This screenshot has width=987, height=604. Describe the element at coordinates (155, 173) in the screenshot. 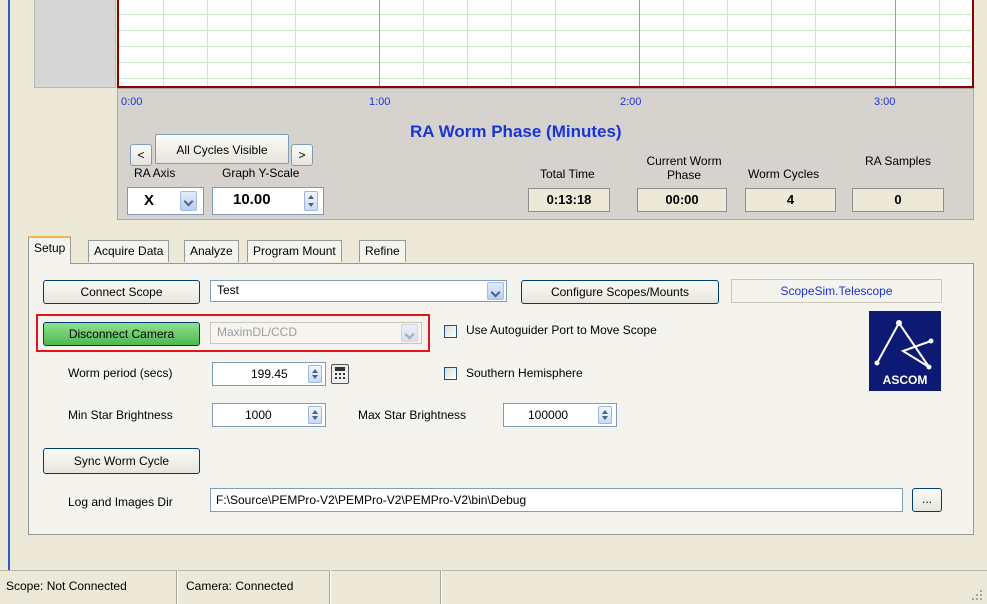

I see `ra-axis-label: RA Axis` at that location.